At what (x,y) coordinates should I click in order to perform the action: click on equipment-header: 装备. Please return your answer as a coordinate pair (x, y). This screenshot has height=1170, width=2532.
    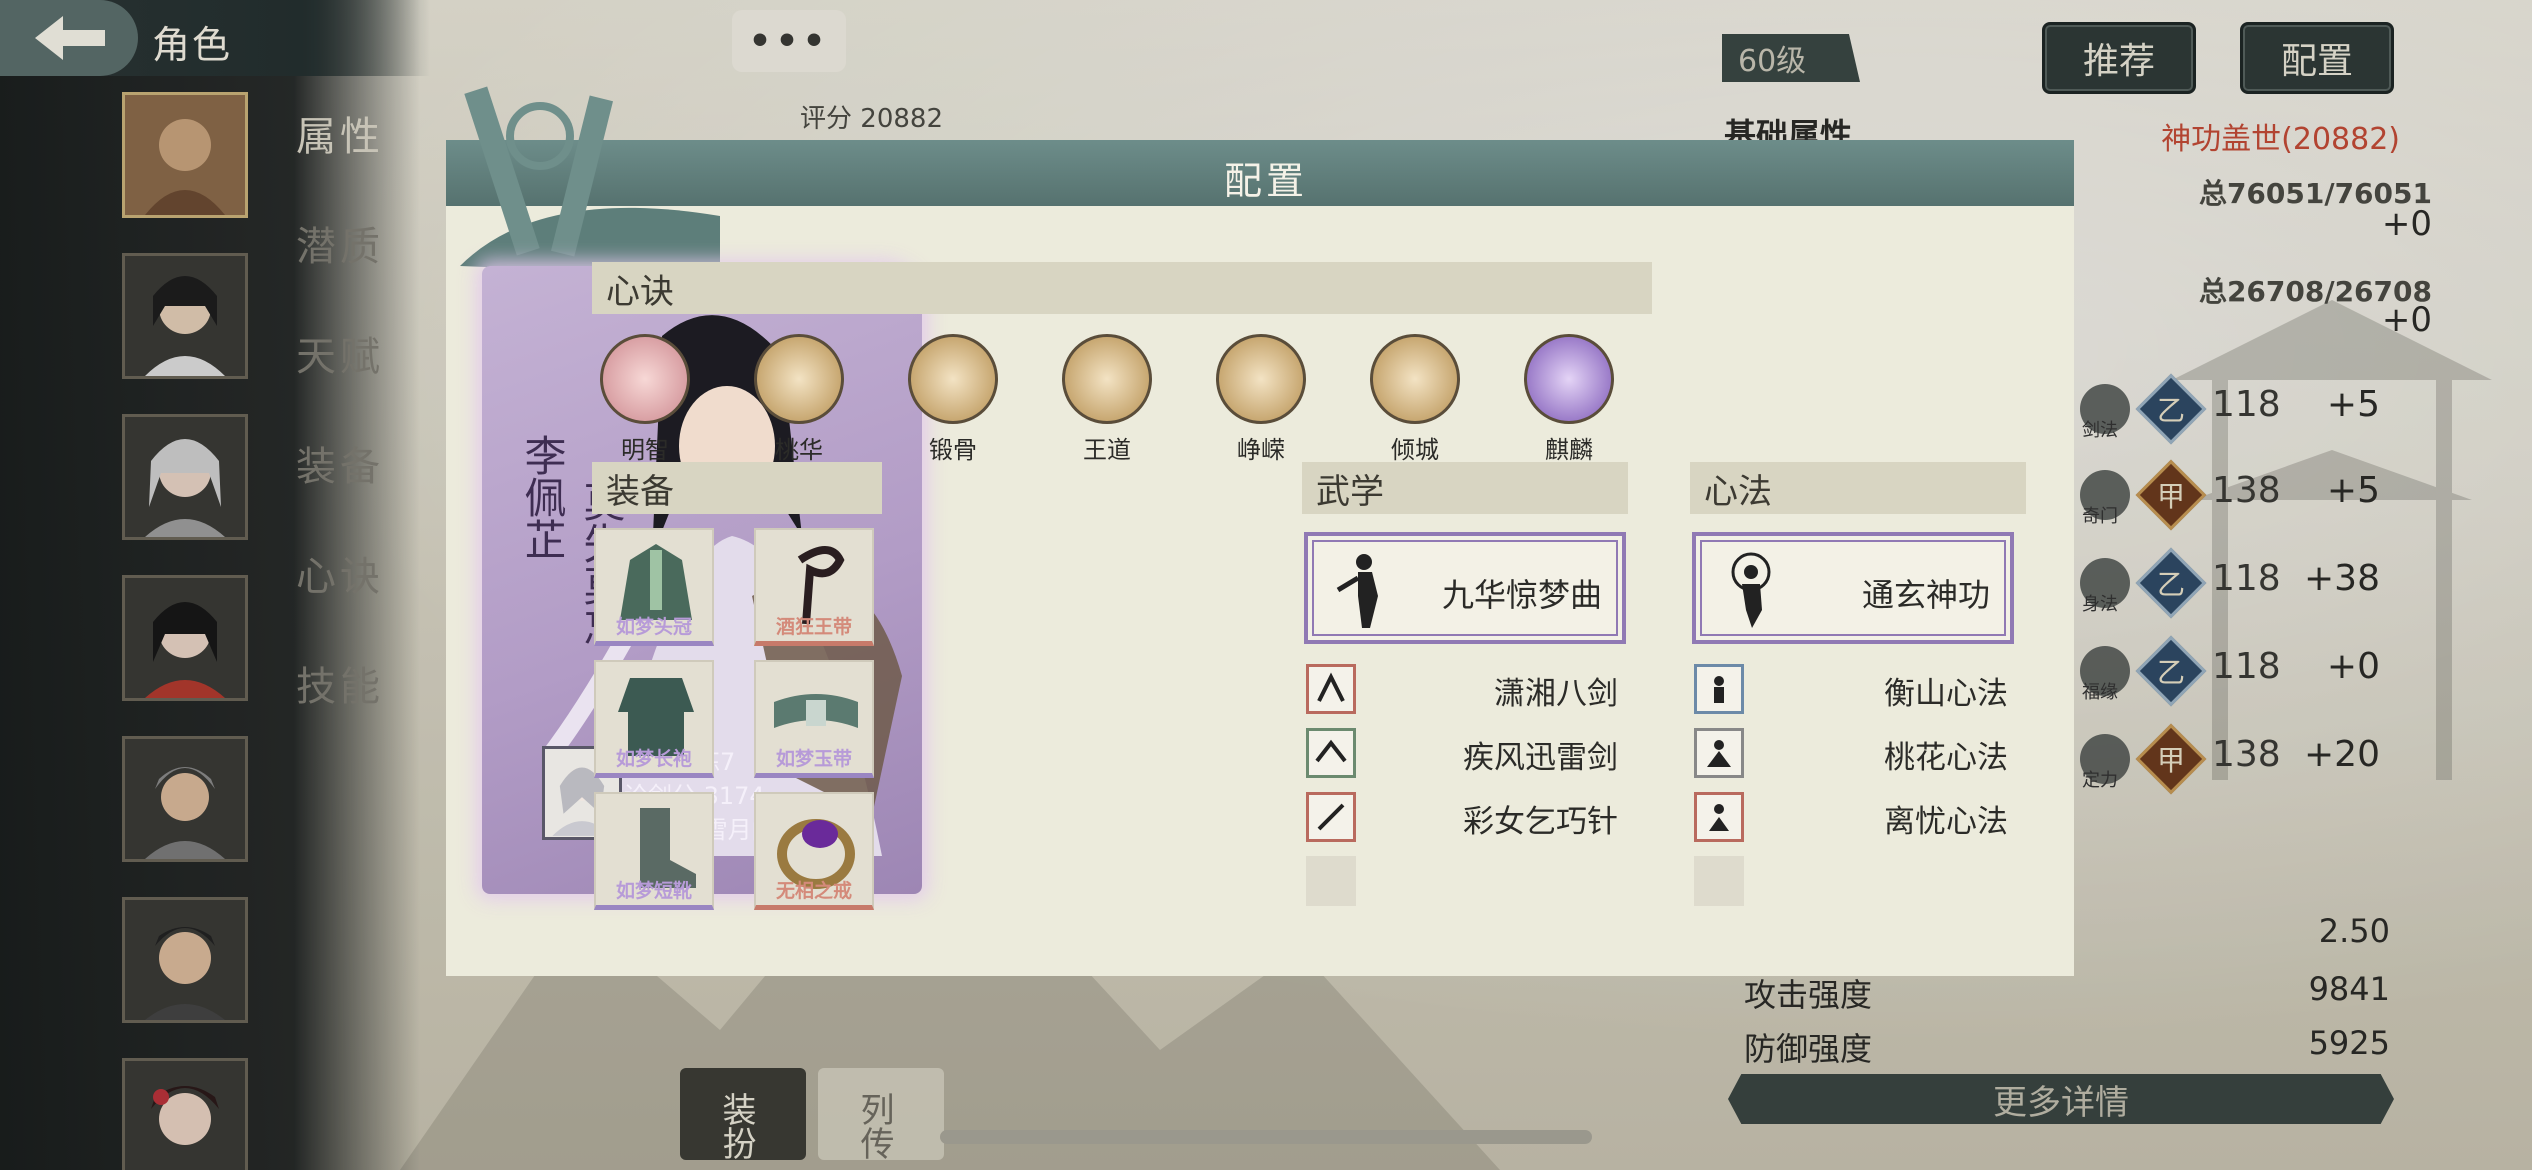
    Looking at the image, I should click on (737, 488).